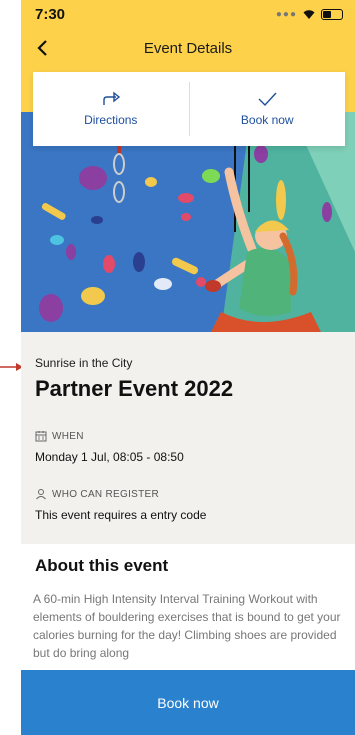 This screenshot has height=735, width=355. What do you see at coordinates (84, 363) in the screenshot?
I see `event-organizer: Sunrise in the City` at bounding box center [84, 363].